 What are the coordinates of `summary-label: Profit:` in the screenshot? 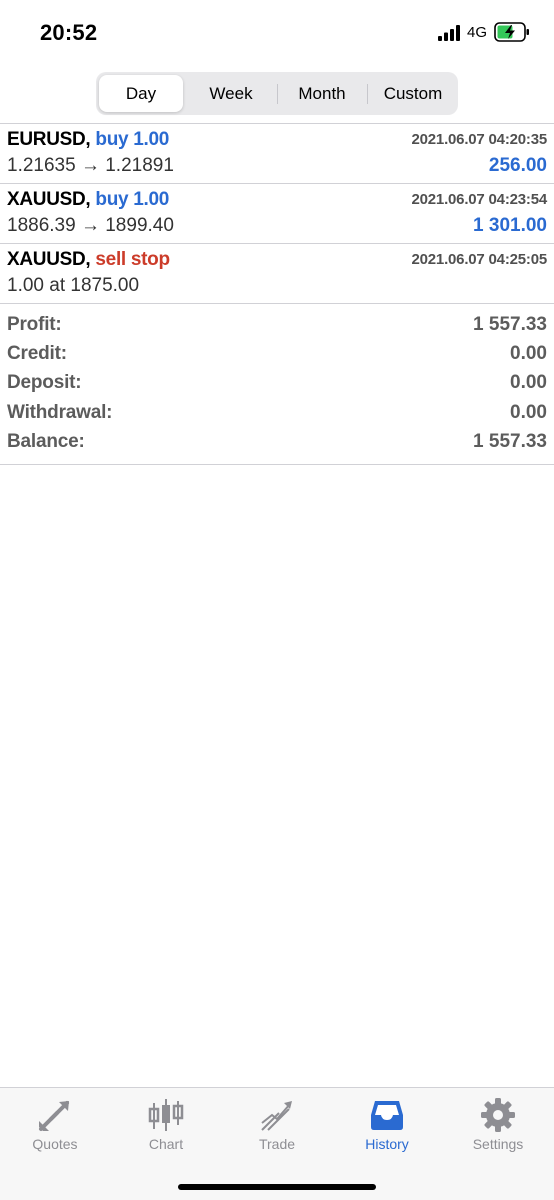 It's located at (34, 324).